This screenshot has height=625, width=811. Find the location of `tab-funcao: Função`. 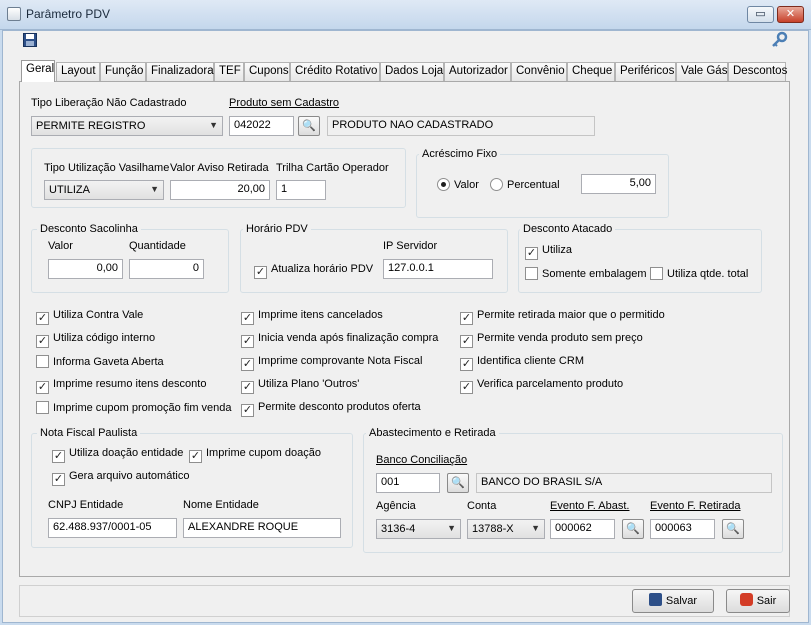

tab-funcao: Função is located at coordinates (123, 71).